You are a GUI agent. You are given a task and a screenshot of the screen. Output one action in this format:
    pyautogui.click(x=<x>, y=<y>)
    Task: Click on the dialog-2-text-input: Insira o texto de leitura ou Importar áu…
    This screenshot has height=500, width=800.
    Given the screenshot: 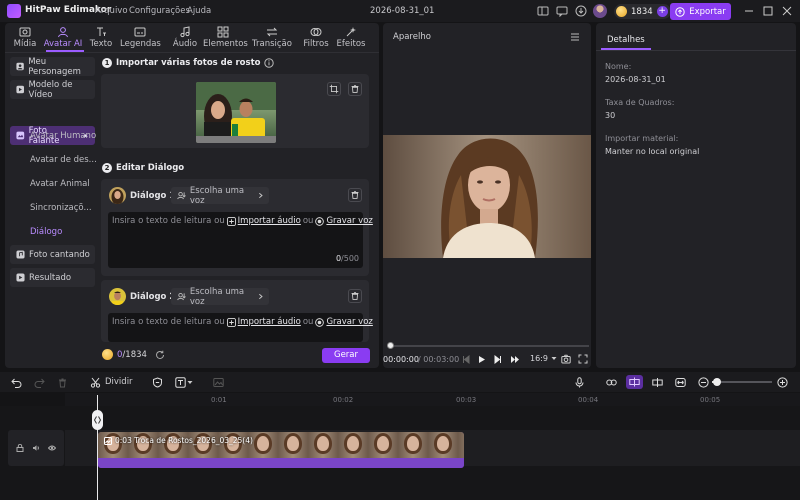 What is the action you would take?
    pyautogui.click(x=240, y=327)
    